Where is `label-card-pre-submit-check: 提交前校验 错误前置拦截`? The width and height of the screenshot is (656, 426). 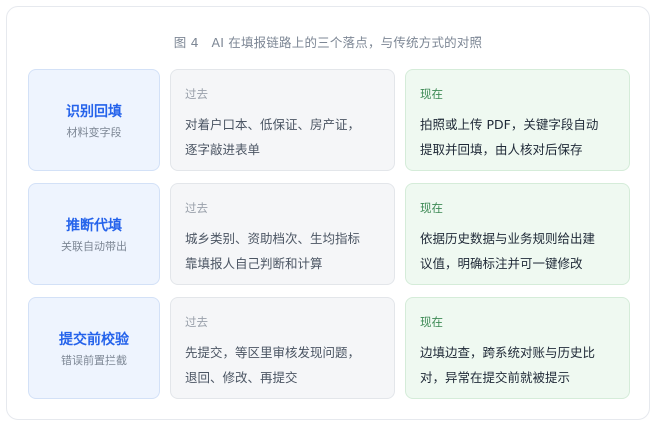 label-card-pre-submit-check: 提交前校验 错误前置拦截 is located at coordinates (94, 348).